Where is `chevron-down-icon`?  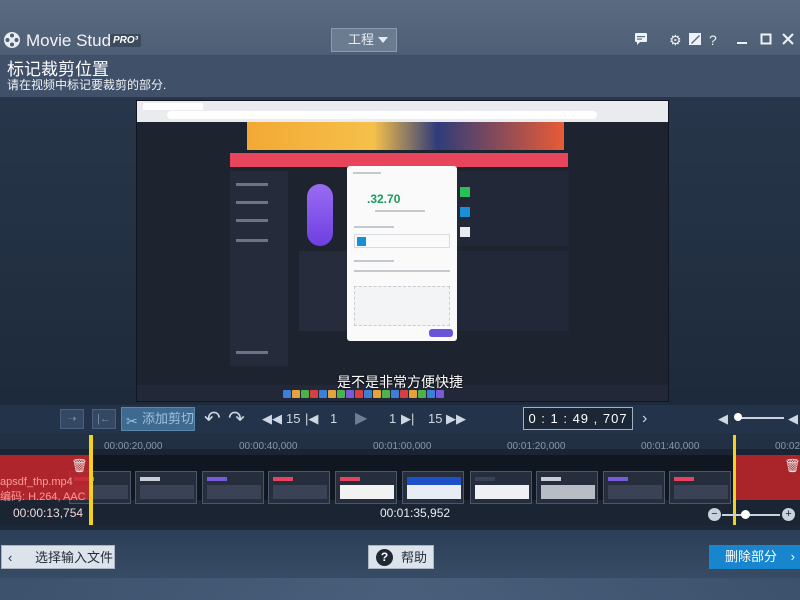
chevron-down-icon is located at coordinates (383, 40).